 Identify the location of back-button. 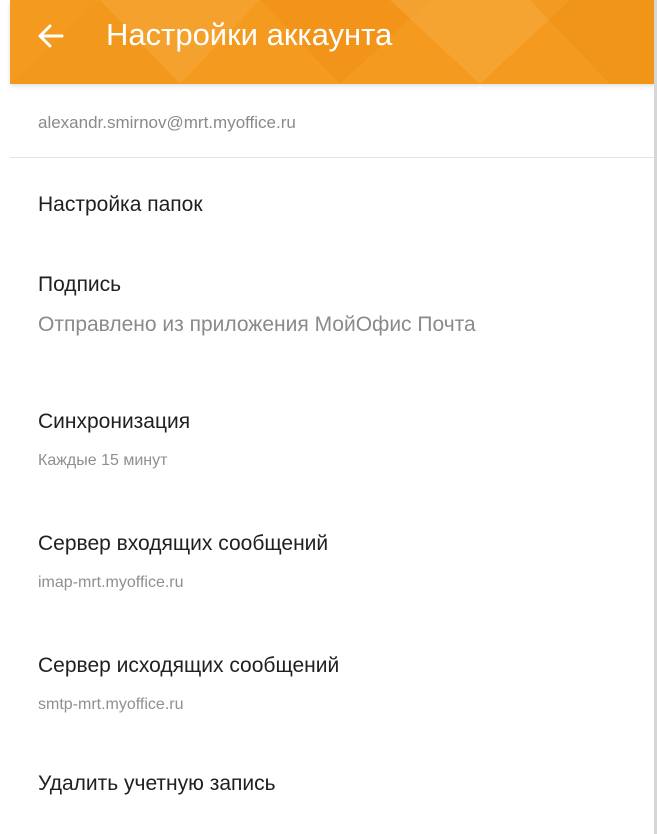
(50, 36).